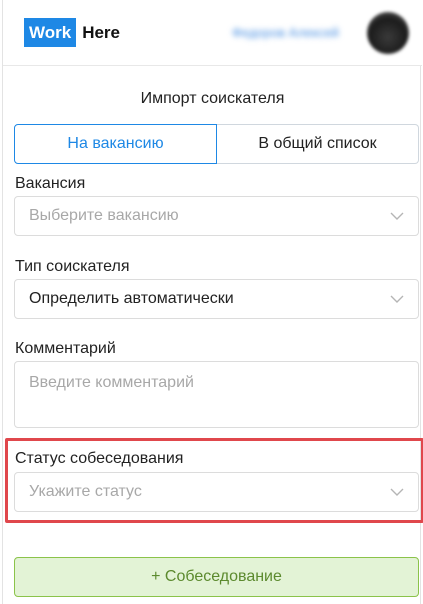 Image resolution: width=423 pixels, height=604 pixels. Describe the element at coordinates (216, 394) in the screenshot. I see `comment-field: Введите комментарий` at that location.